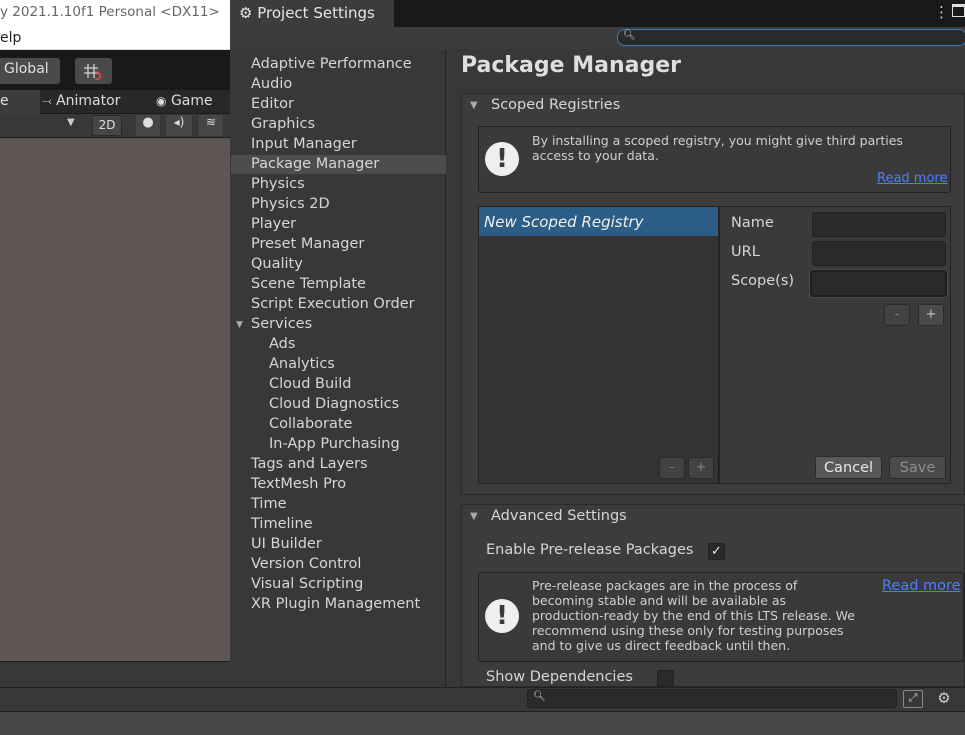  What do you see at coordinates (115, 38) in the screenshot?
I see `editor-menubar` at bounding box center [115, 38].